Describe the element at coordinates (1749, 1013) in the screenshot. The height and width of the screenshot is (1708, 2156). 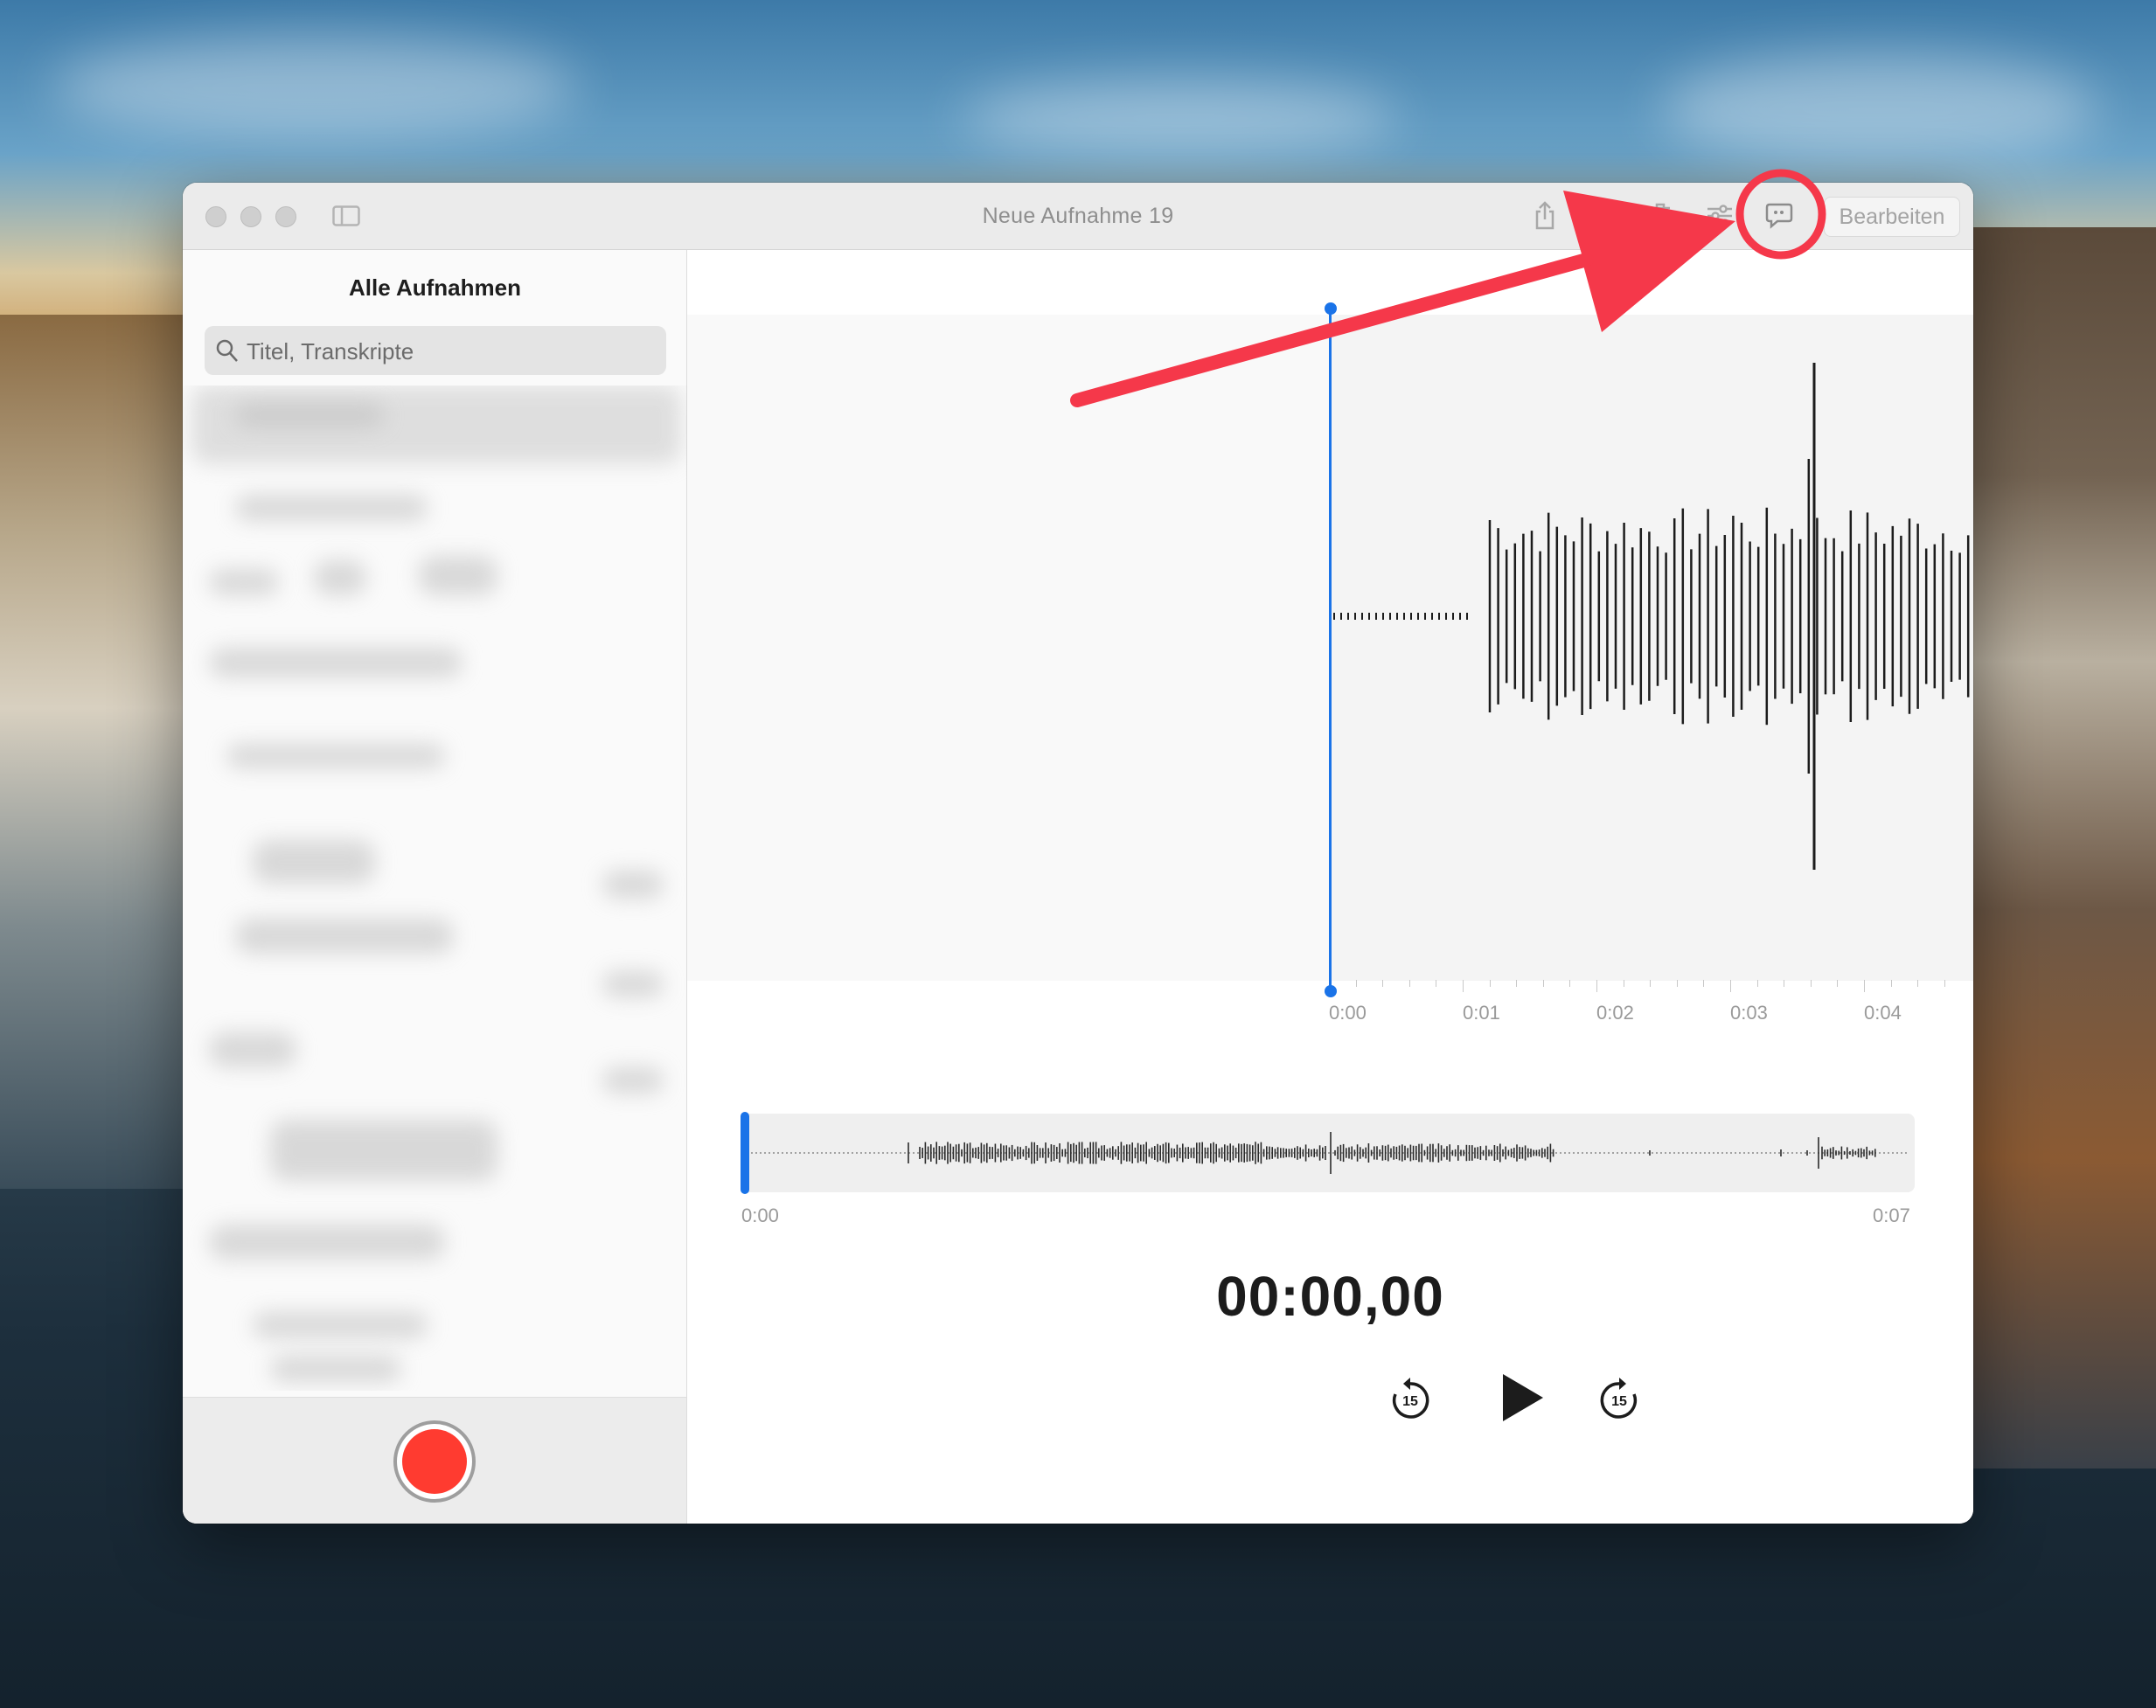
I see `axis-label: 0:03` at that location.